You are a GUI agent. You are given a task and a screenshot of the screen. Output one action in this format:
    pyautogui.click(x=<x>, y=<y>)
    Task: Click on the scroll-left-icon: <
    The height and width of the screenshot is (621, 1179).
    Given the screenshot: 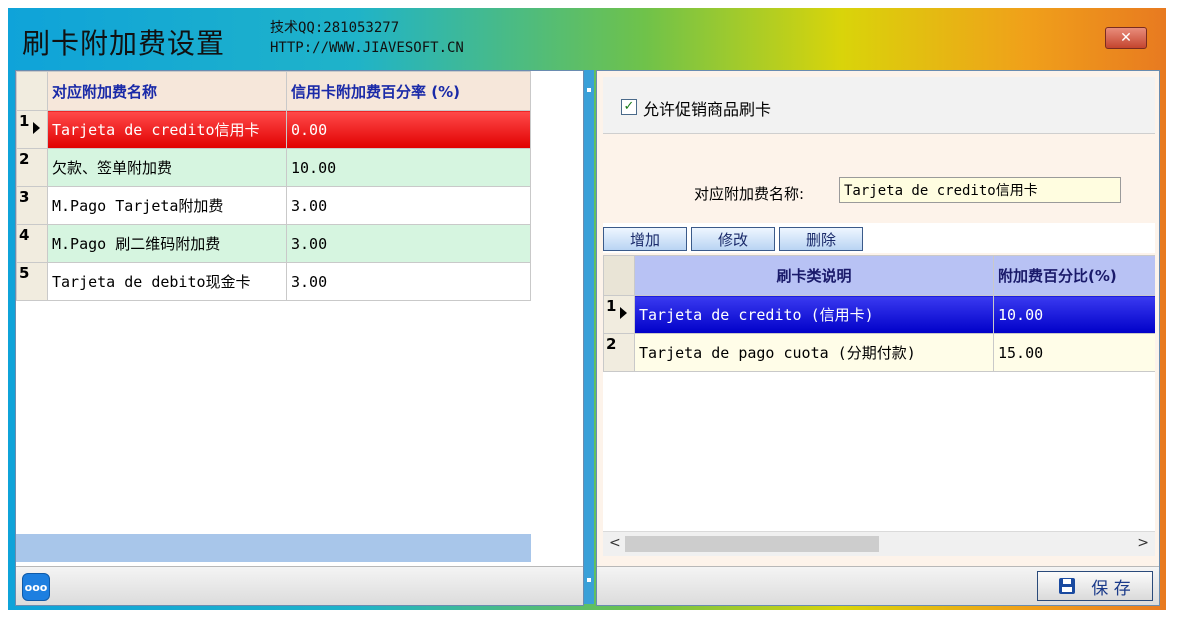 What is the action you would take?
    pyautogui.click(x=615, y=543)
    